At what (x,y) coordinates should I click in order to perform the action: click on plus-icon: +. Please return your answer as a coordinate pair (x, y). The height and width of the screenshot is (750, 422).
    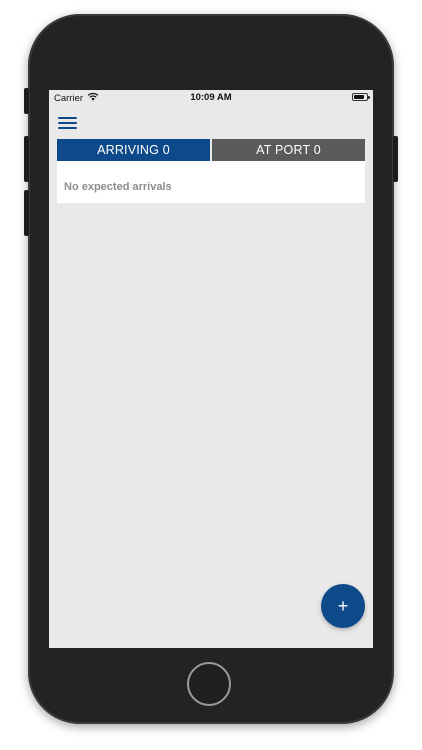
    Looking at the image, I should click on (343, 606).